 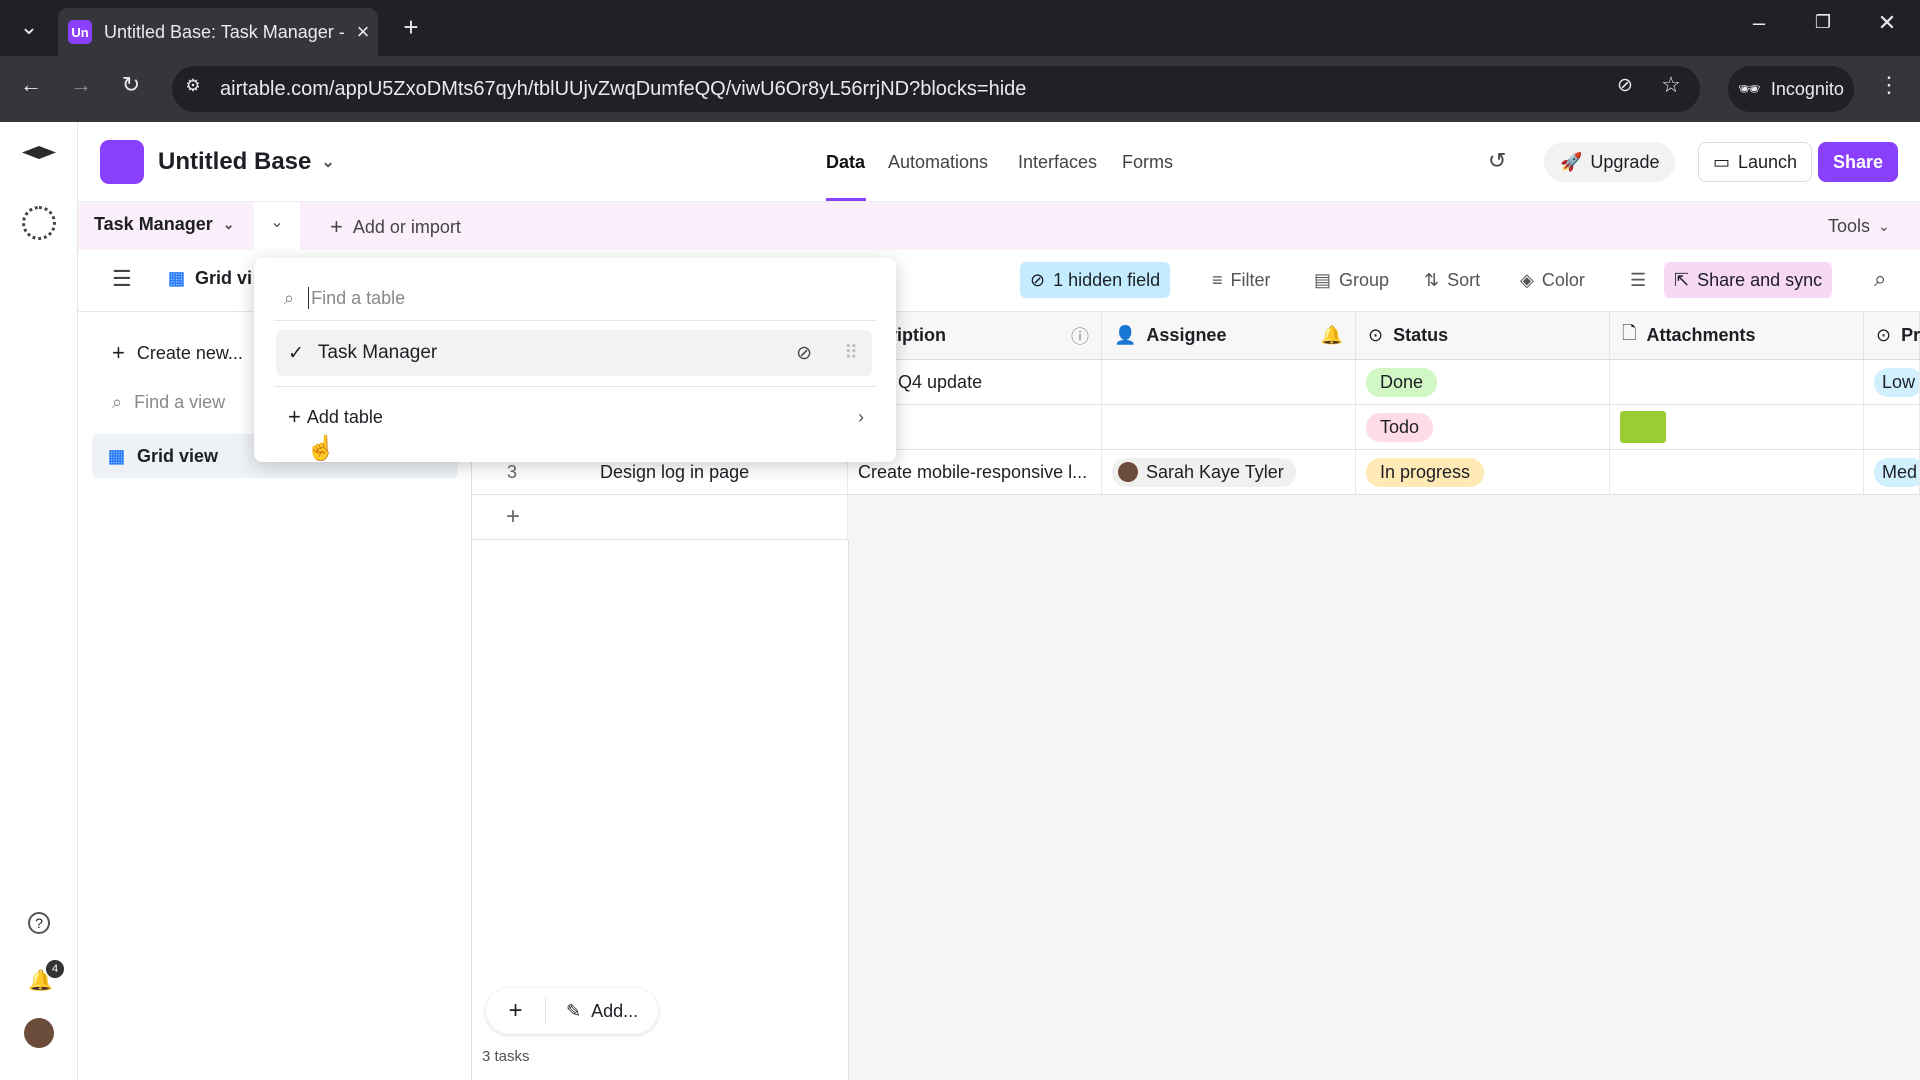 I want to click on incognito-badge: 🕶 Incognito, so click(x=1791, y=89).